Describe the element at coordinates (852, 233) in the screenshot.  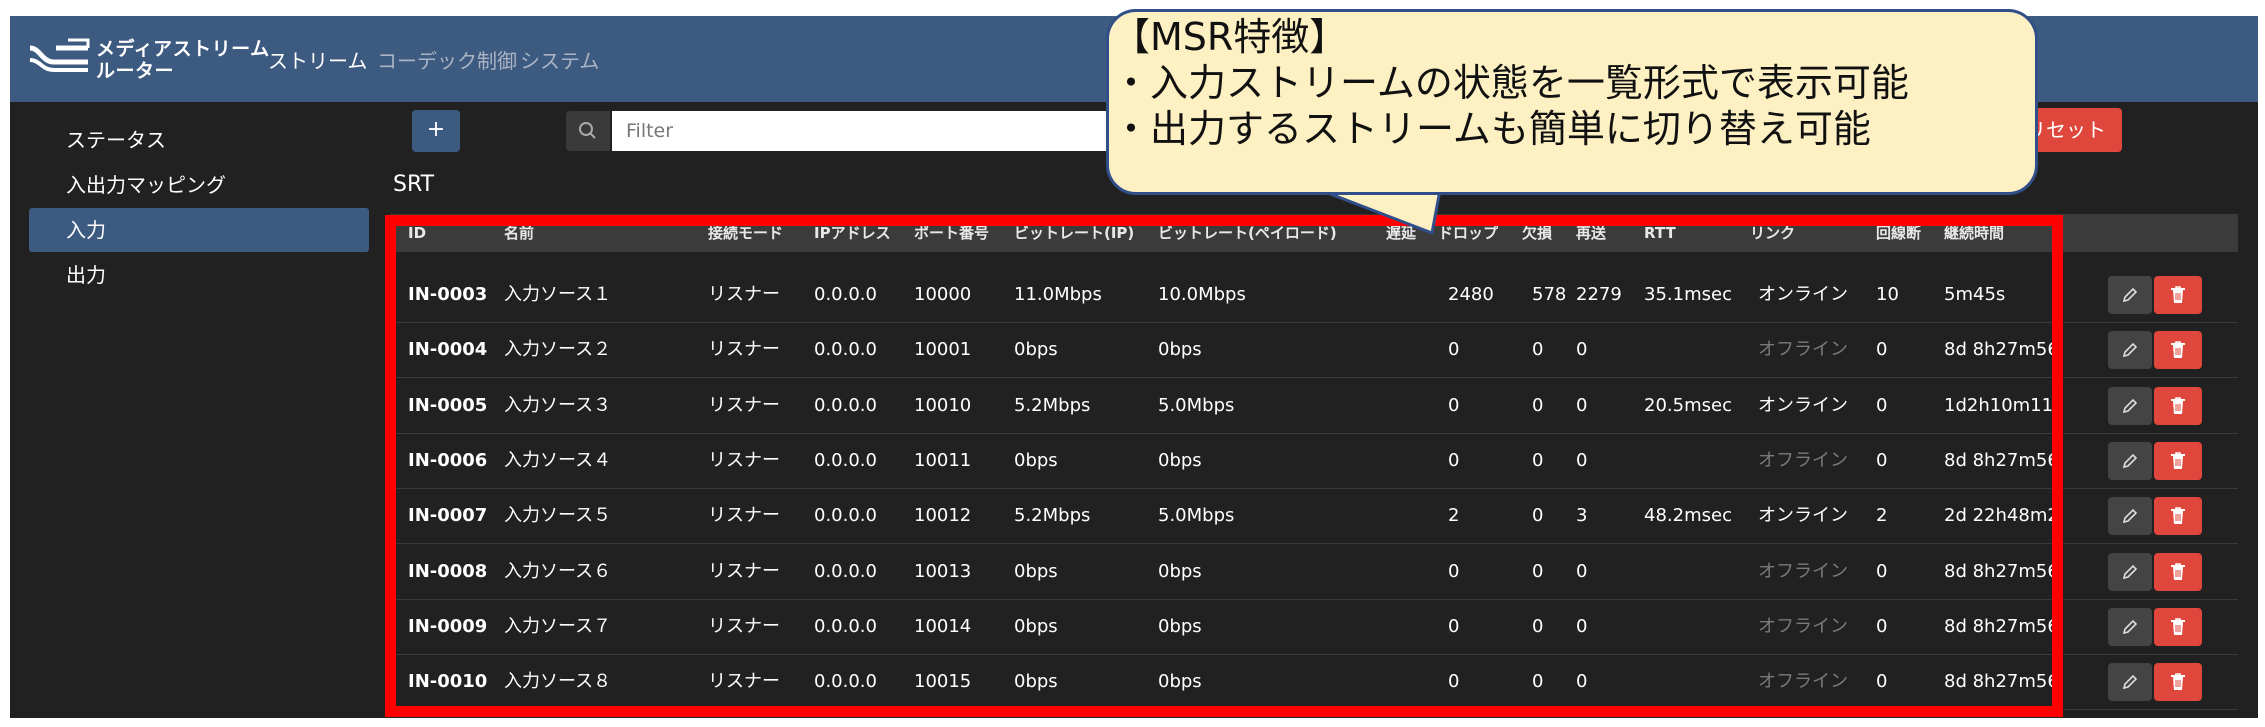
I see `col-ip-address-header: IPアドレス` at that location.